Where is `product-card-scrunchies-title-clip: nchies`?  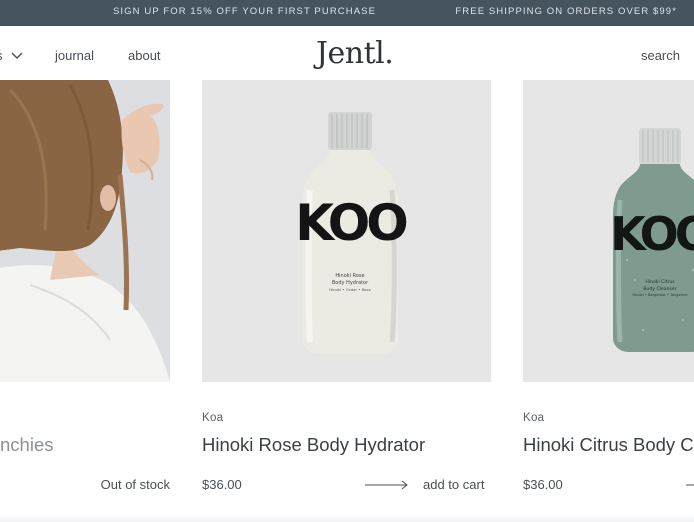 product-card-scrunchies-title-clip: nchies is located at coordinates (85, 445).